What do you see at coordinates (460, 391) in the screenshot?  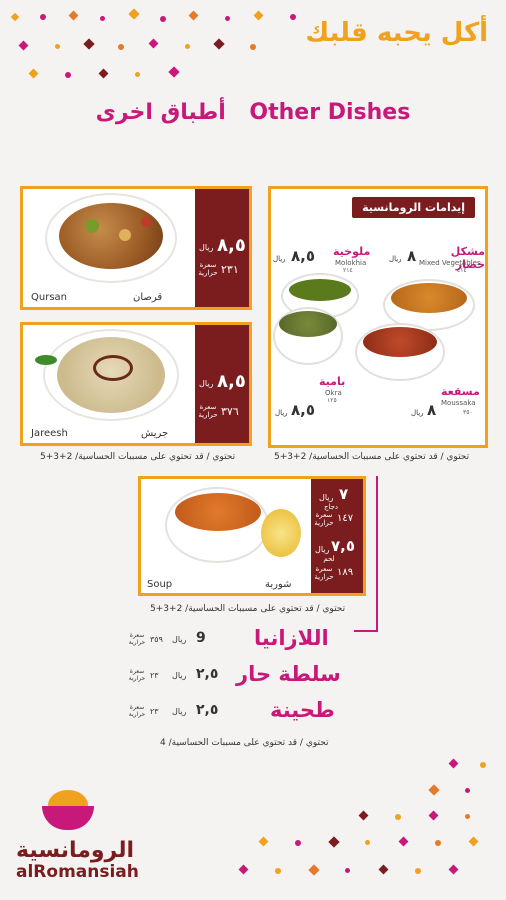 I see `moussaka-name: مسقعة` at bounding box center [460, 391].